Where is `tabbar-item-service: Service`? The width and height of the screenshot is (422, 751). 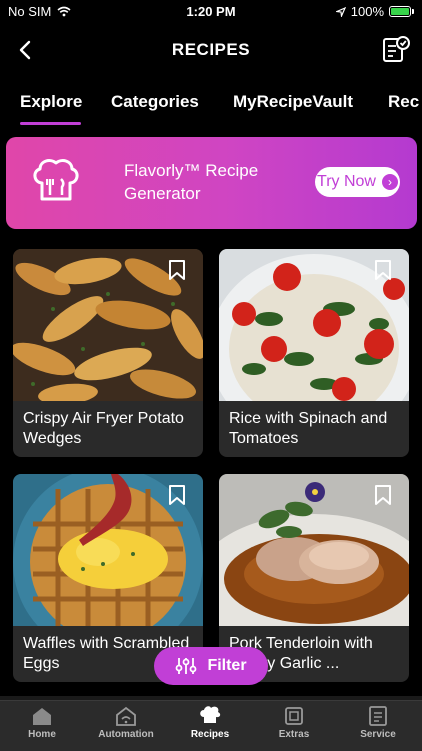
tabbar-item-service: Service is located at coordinates (378, 722).